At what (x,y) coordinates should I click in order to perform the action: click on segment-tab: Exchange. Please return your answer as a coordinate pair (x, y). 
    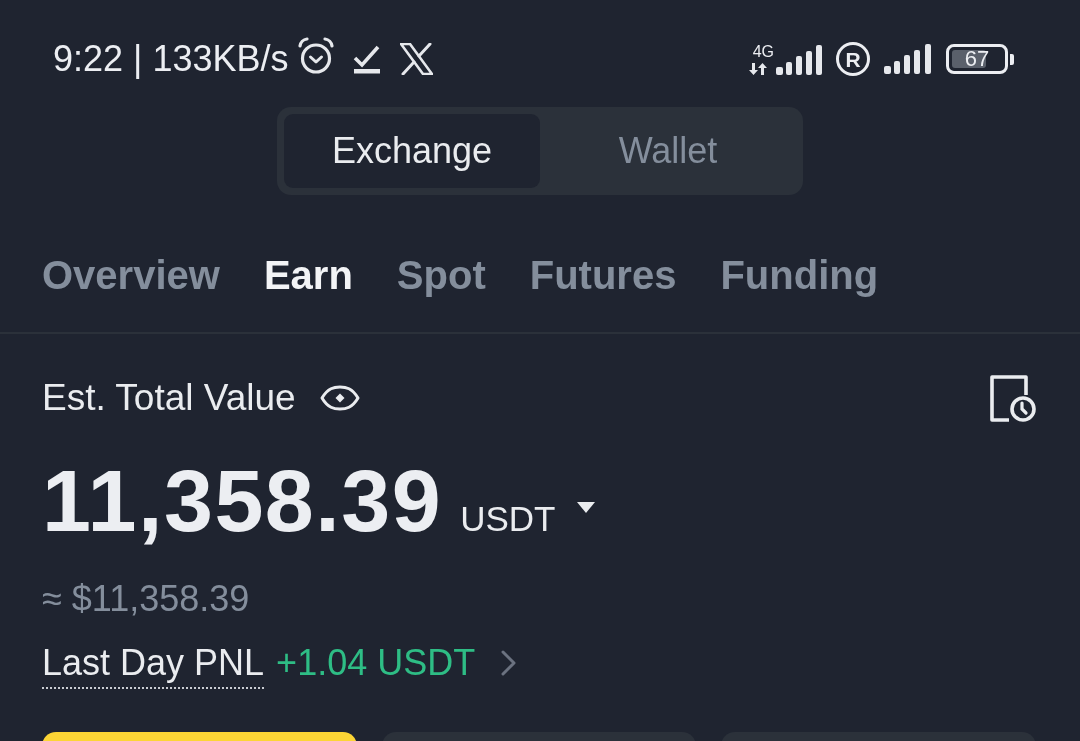
    Looking at the image, I should click on (412, 151).